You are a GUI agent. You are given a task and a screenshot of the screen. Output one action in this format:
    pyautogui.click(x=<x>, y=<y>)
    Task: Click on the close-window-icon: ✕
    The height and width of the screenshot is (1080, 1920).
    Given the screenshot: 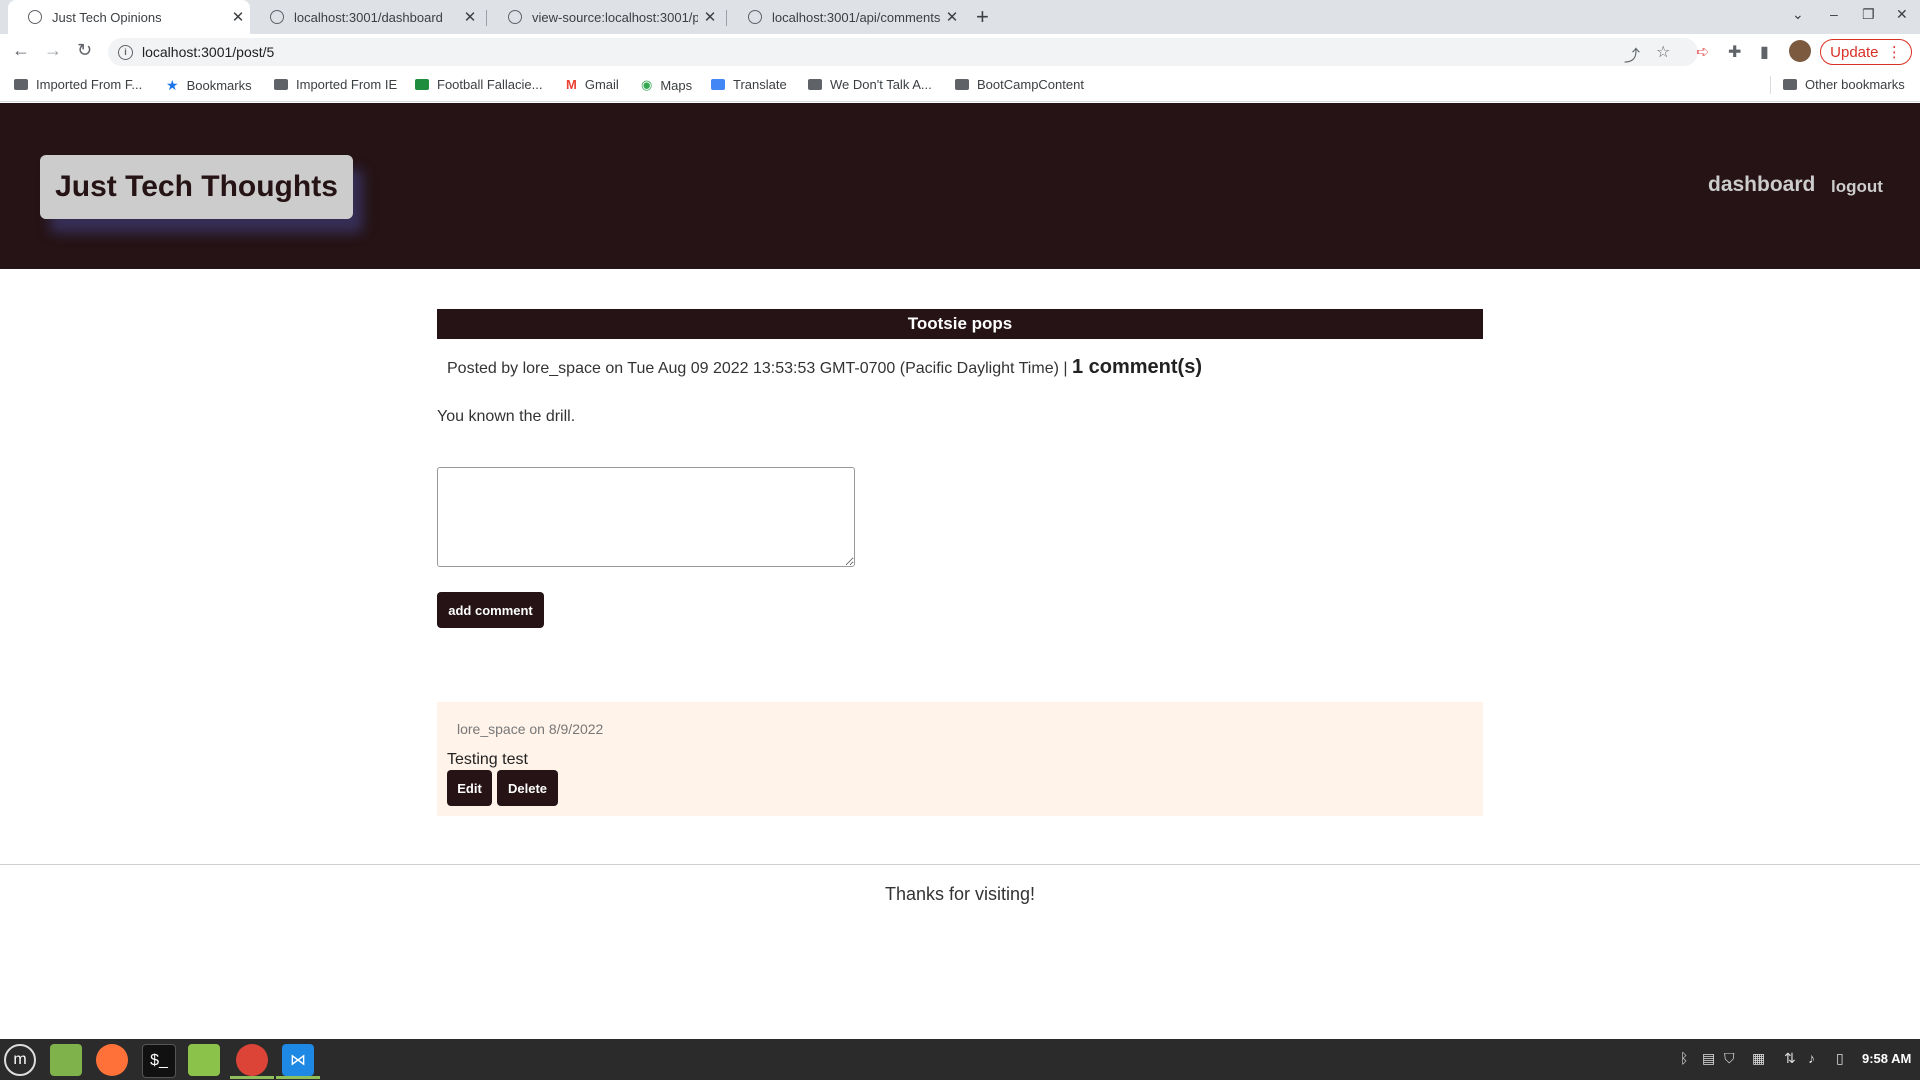 What is the action you would take?
    pyautogui.click(x=1902, y=14)
    